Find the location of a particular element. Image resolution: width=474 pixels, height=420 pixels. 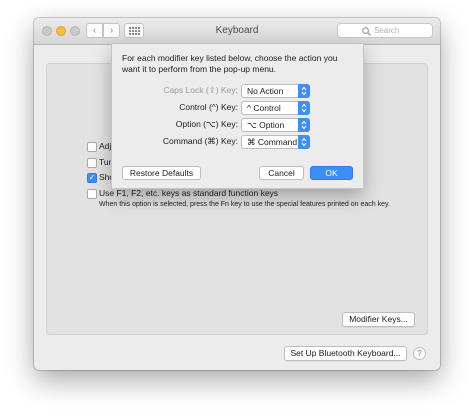

command-key-label: Command (⌘) Key: is located at coordinates (200, 141).